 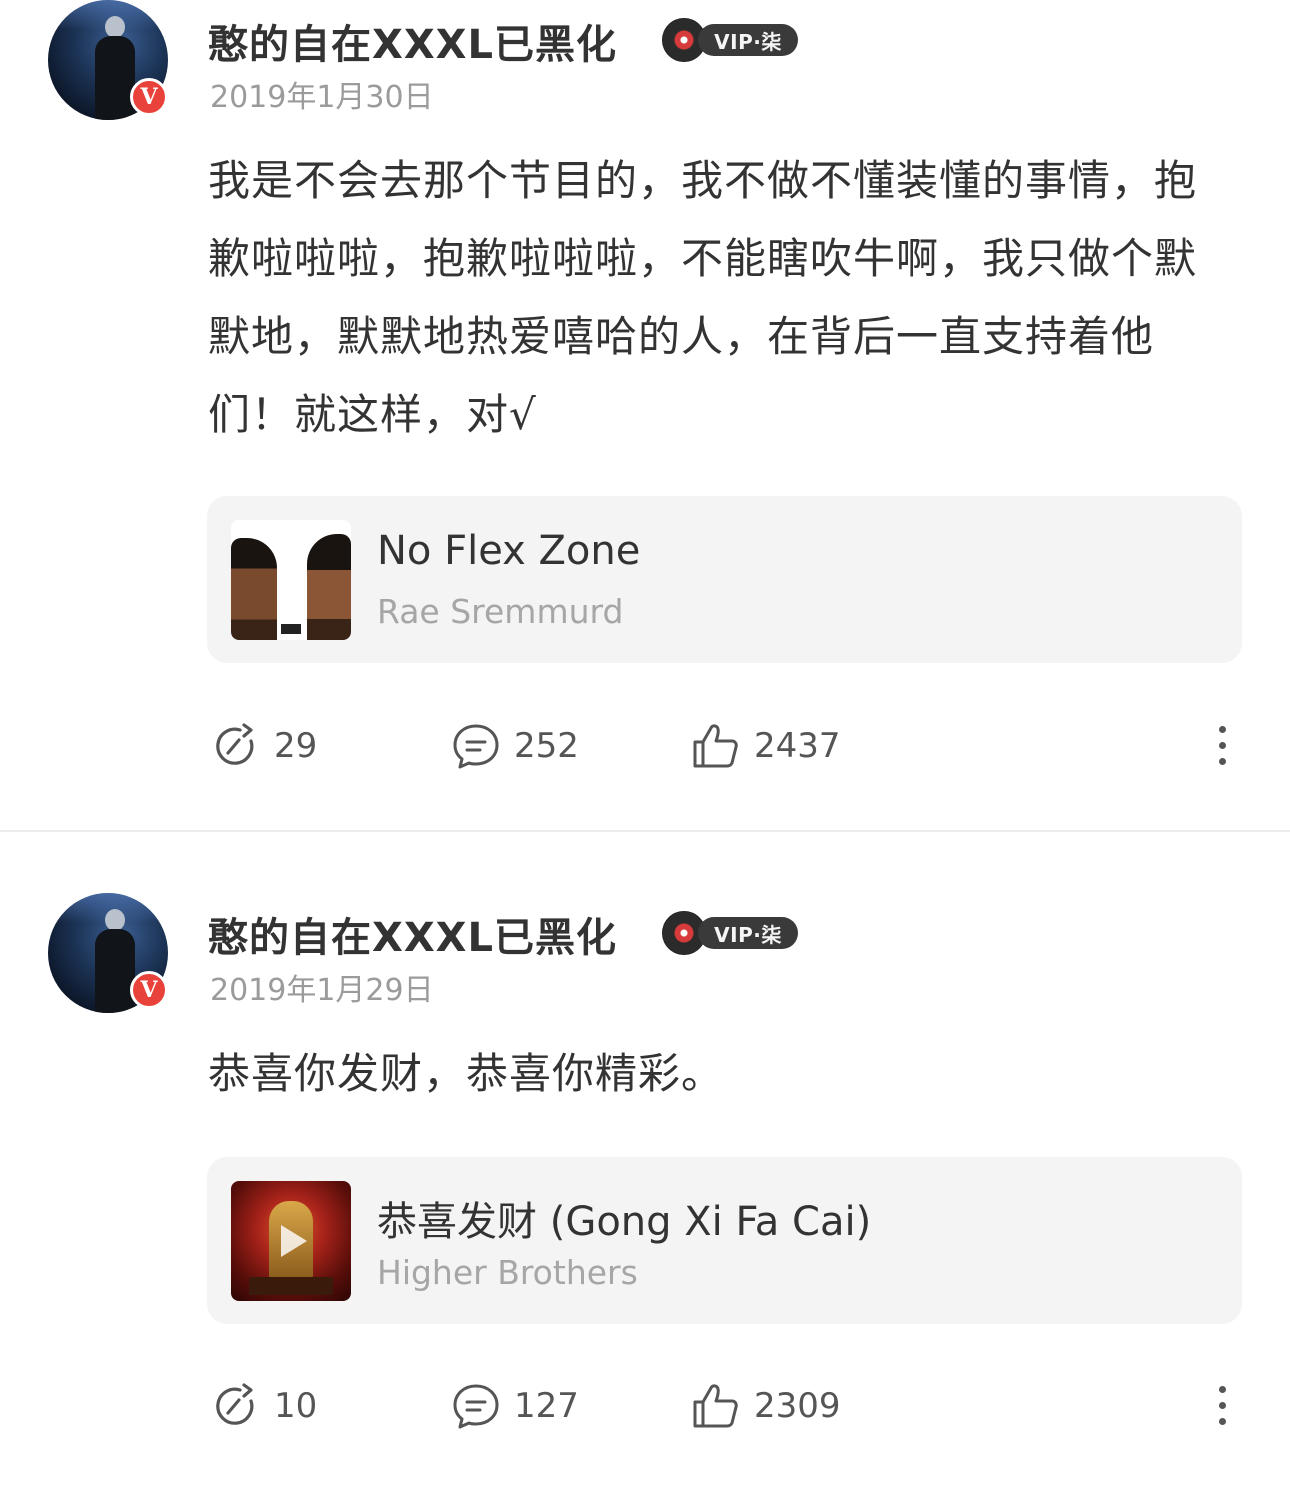 I want to click on music-card: No Flex Zone Rae Sremmurd, so click(x=724, y=579).